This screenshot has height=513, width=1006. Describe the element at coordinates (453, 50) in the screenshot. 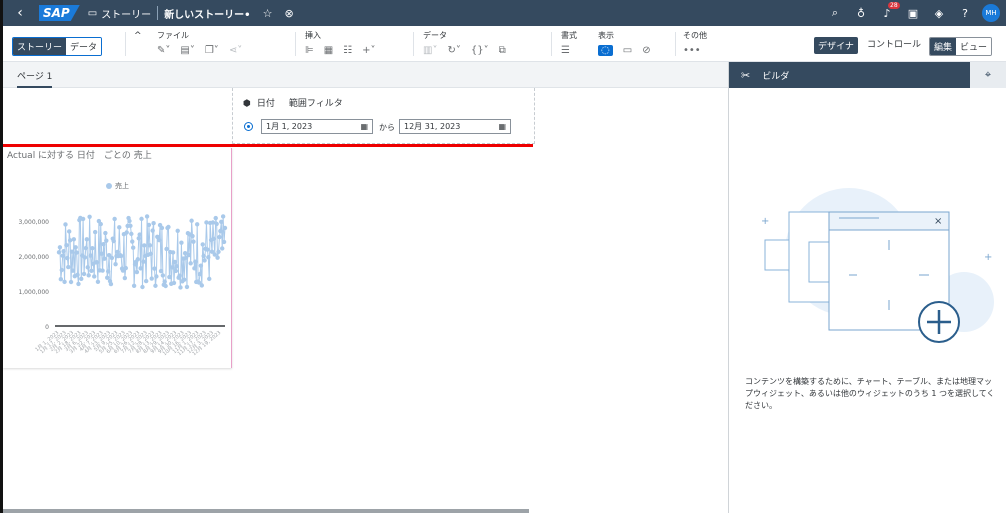

I see `refresh-icon: ↻˅` at that location.